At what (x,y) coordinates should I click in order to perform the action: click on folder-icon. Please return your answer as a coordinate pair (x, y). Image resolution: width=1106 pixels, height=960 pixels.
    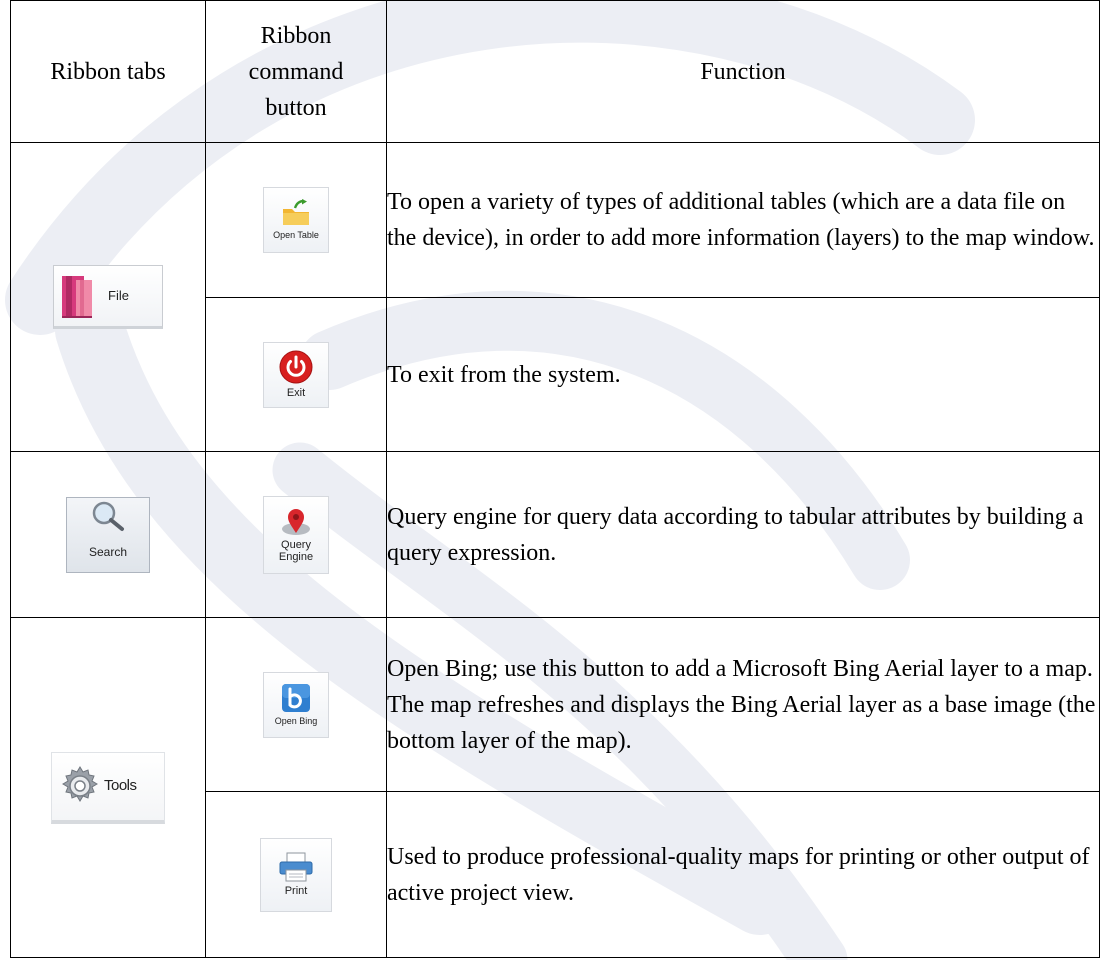
    Looking at the image, I should click on (296, 212).